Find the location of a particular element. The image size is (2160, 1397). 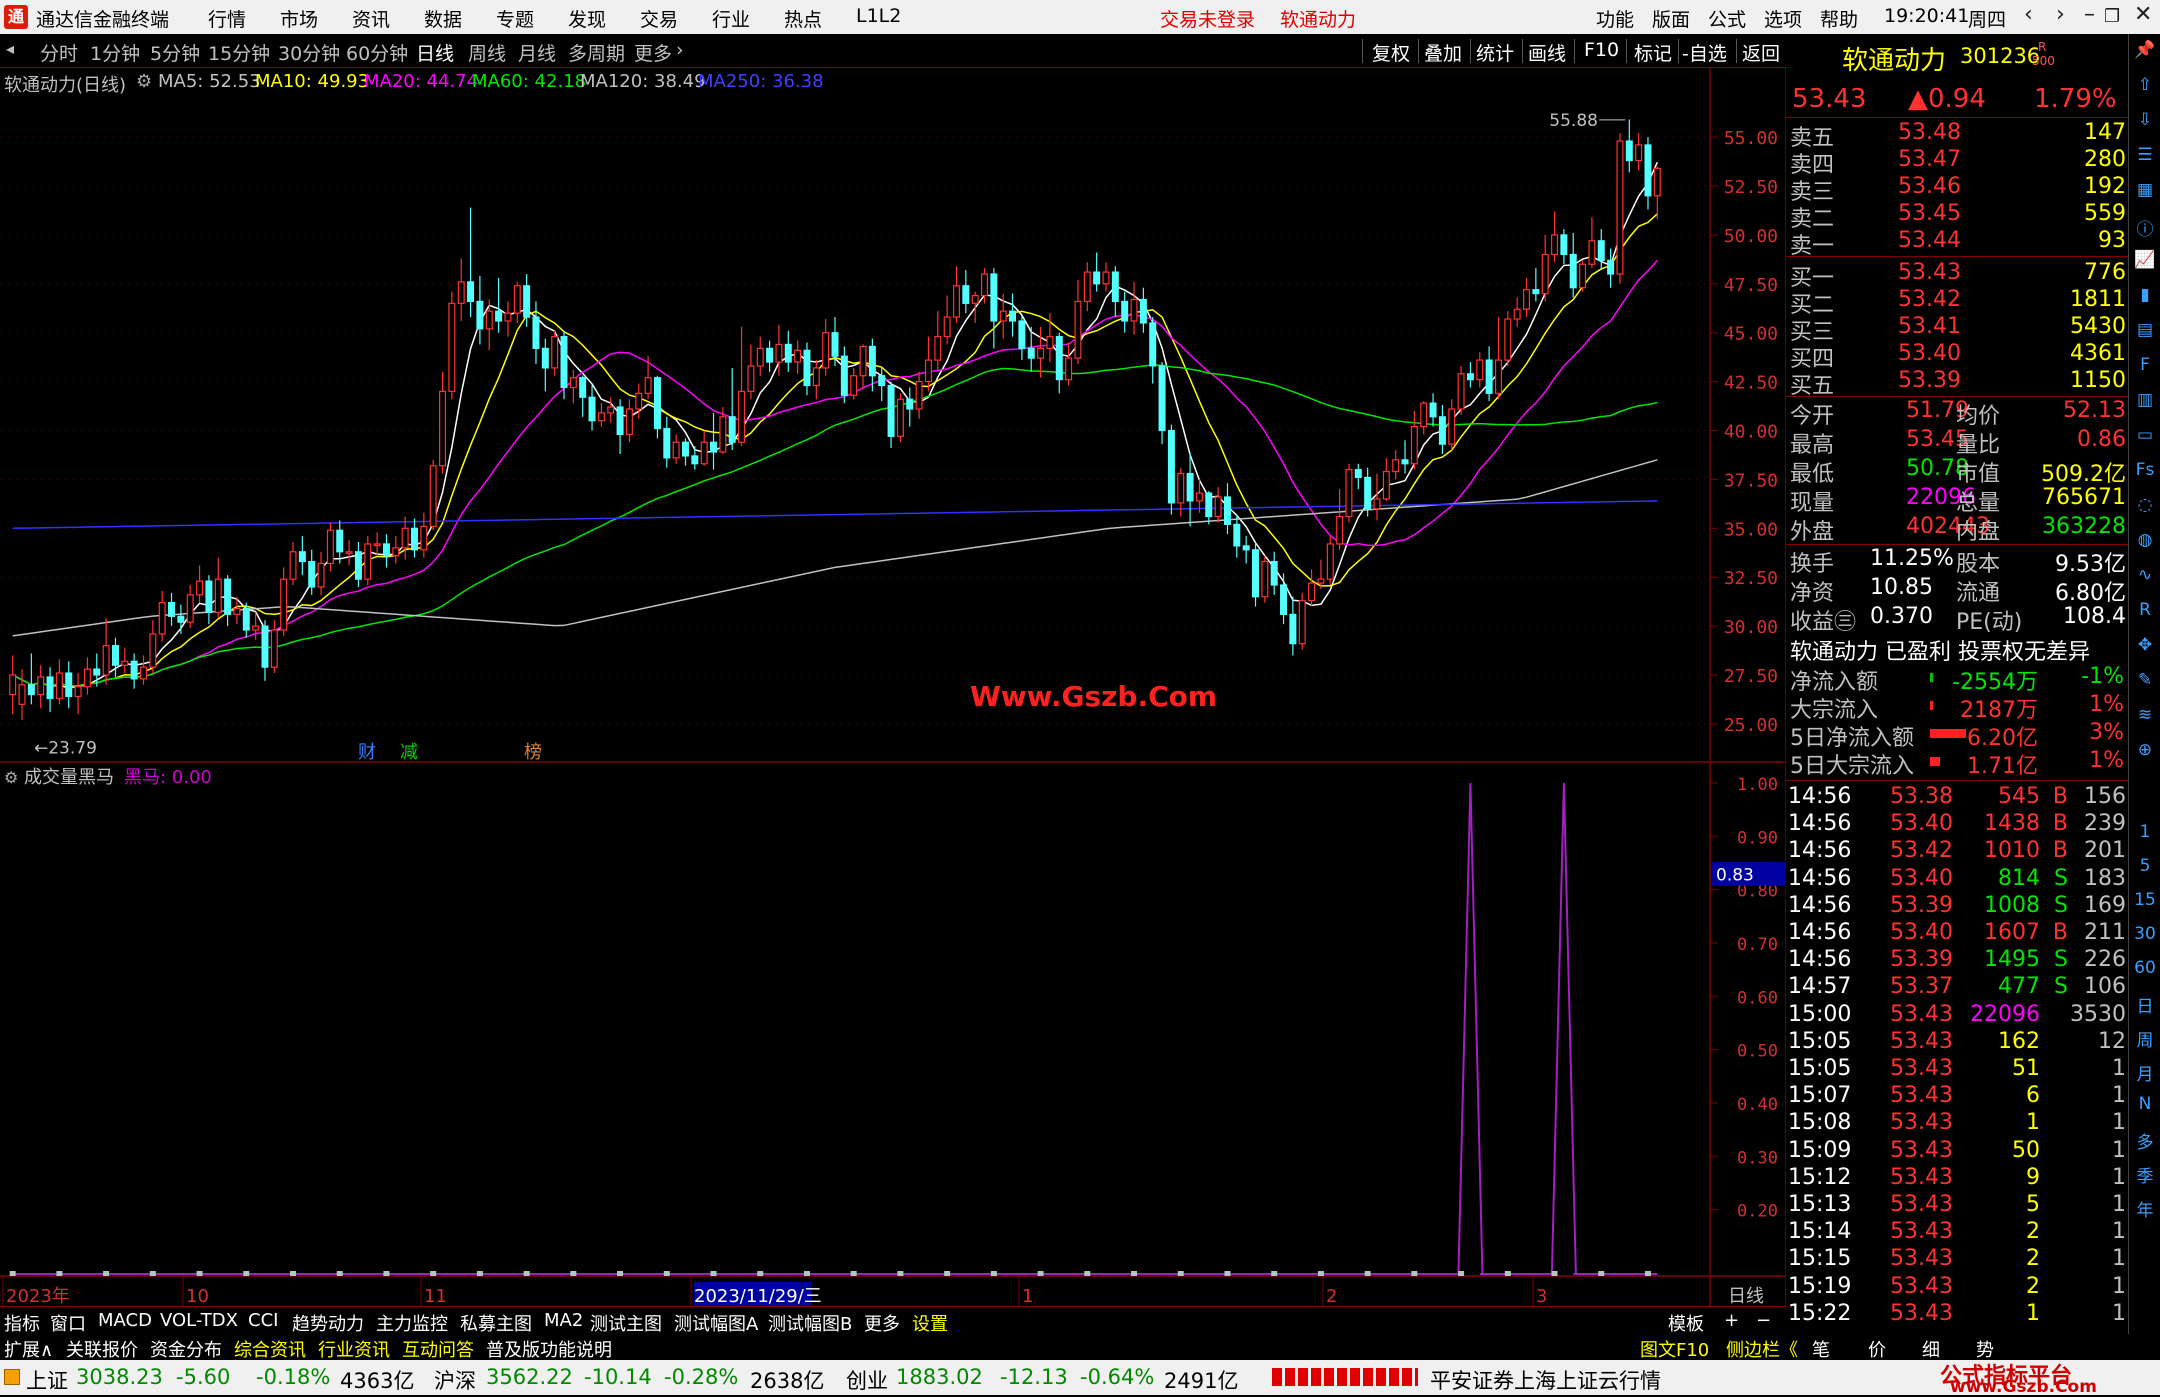

menu-discover: 发现 is located at coordinates (587, 18).